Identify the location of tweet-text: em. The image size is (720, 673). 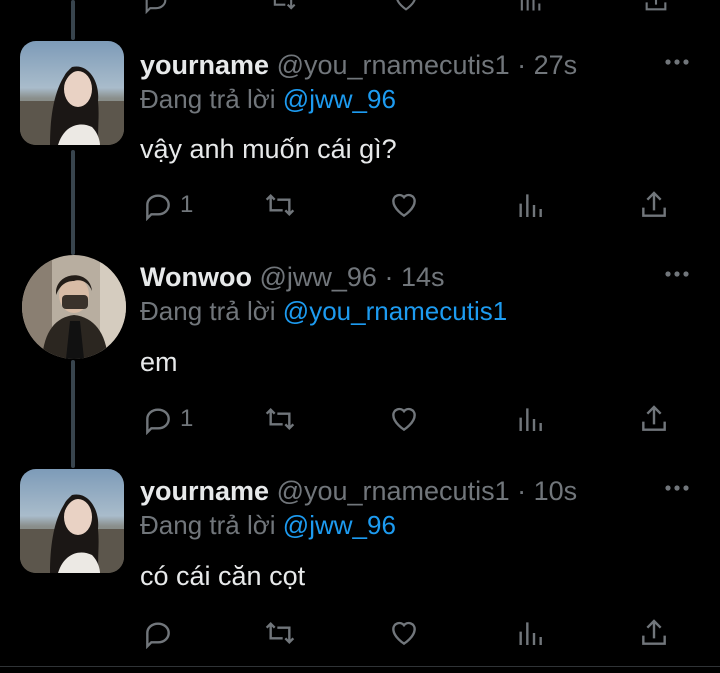
(159, 362).